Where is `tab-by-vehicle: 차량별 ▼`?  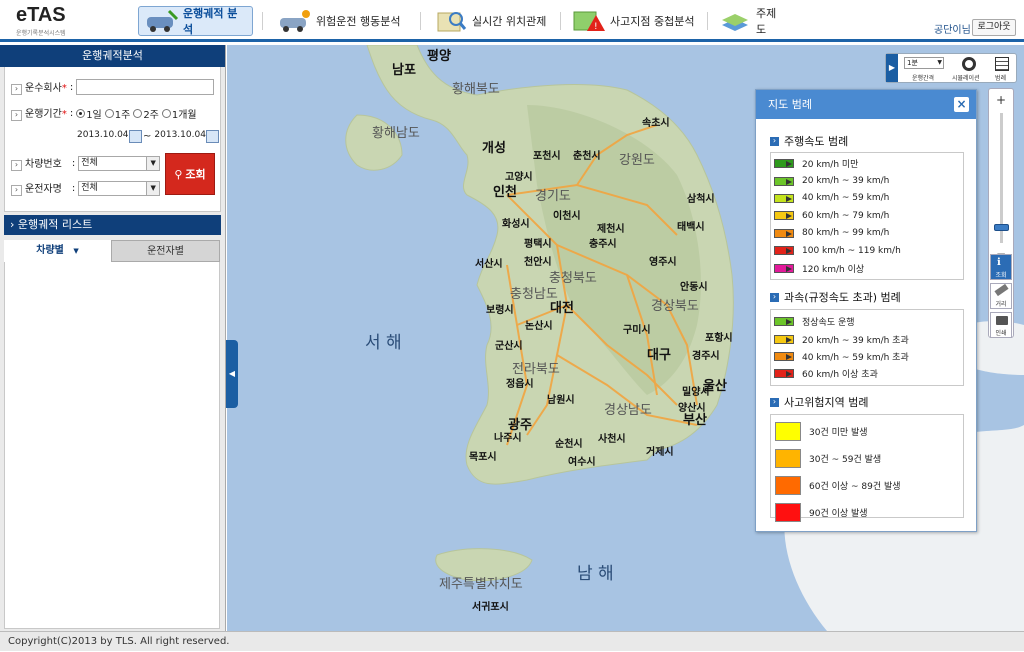
tab-by-vehicle: 차량별 ▼ is located at coordinates (57, 251).